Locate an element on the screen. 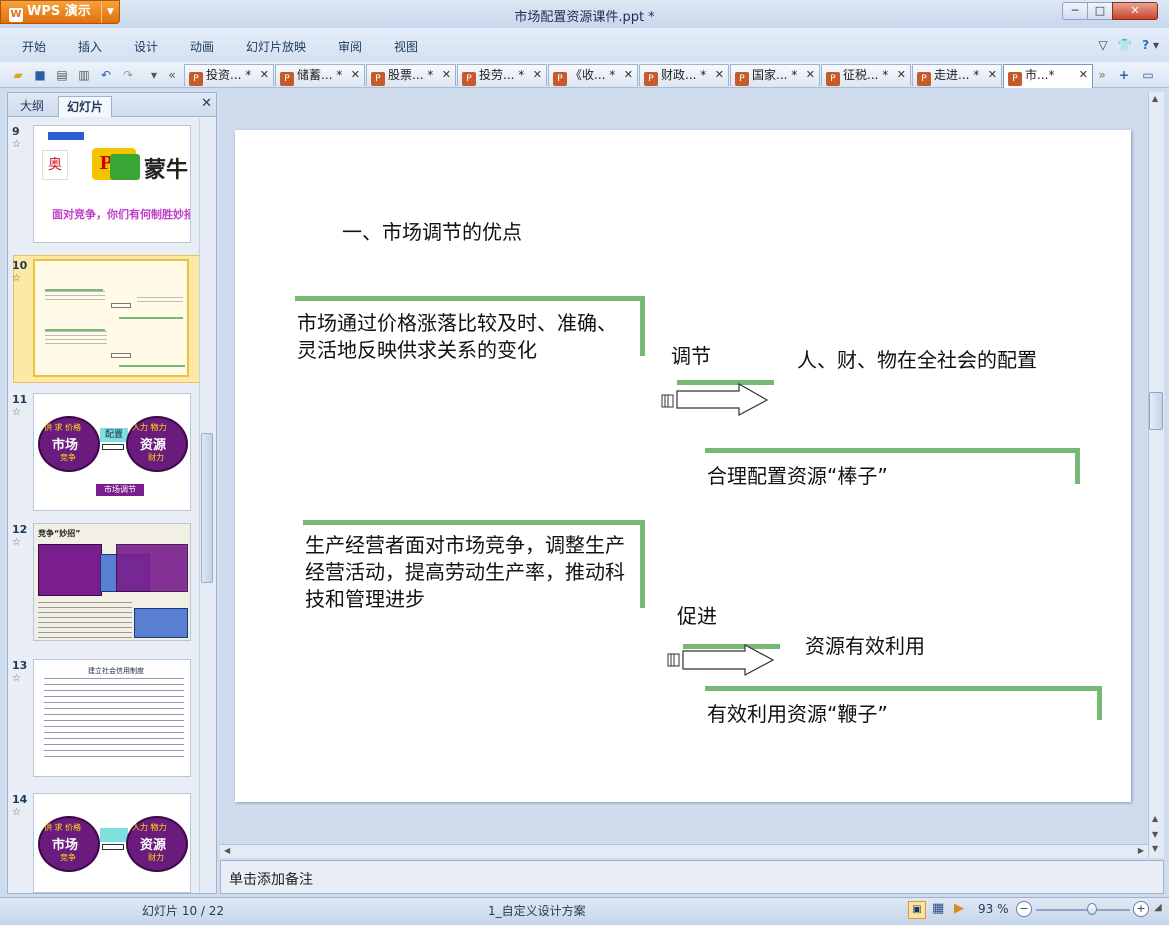  oval-main: 资源 is located at coordinates (153, 845).